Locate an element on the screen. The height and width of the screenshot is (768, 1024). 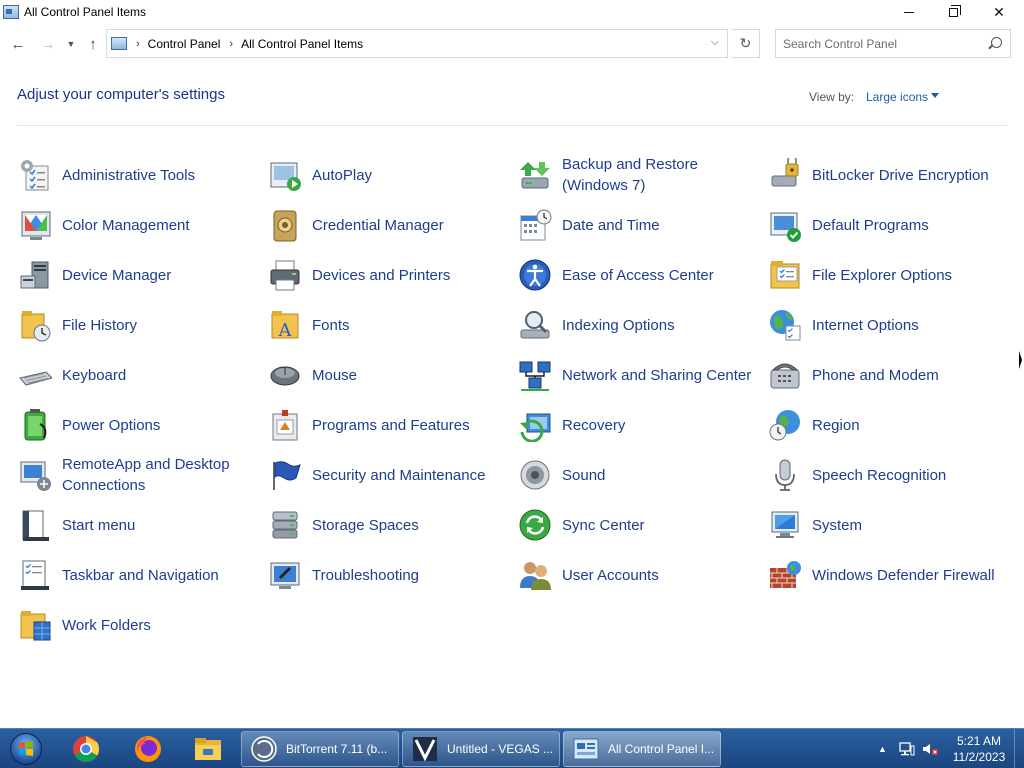
search-box is located at coordinates (893, 43).